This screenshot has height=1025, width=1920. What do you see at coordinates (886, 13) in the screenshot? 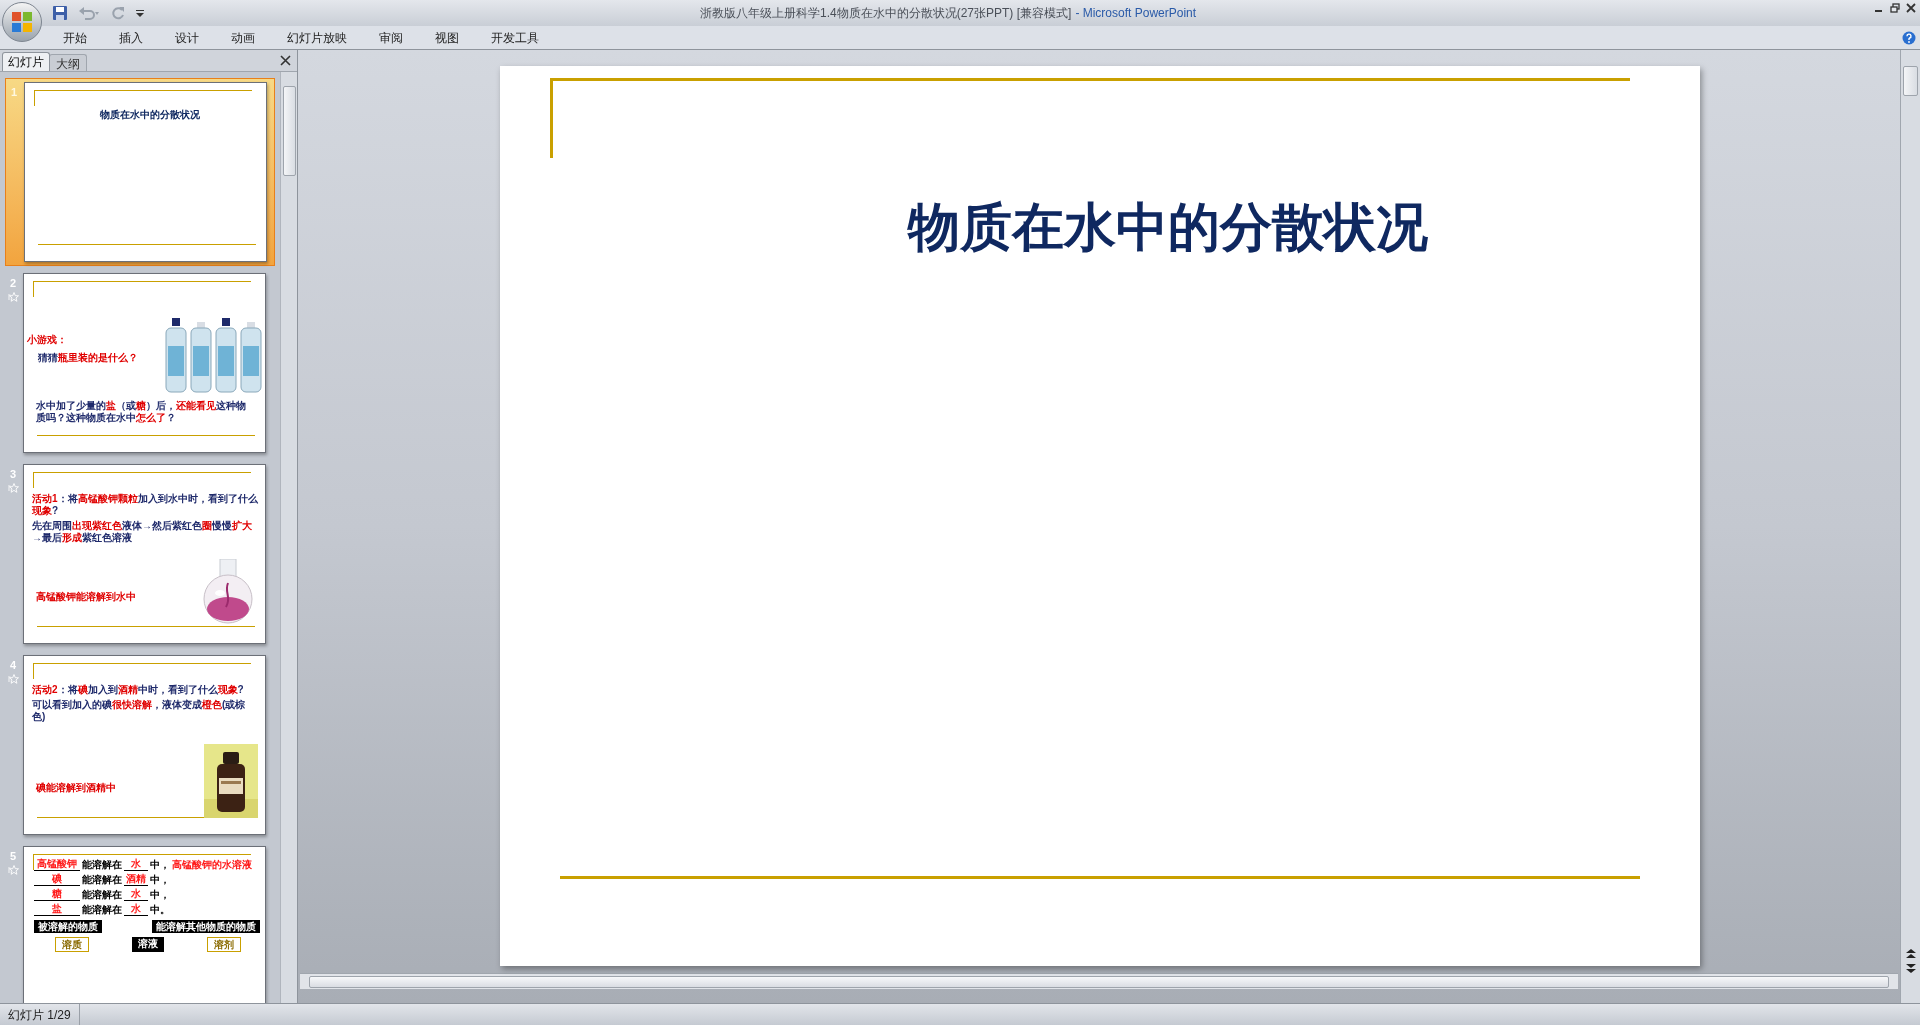
I see `window-title: 浙教版八年级上册科学1.4物质在水中的分散状况(27张PPT) [兼容模式]` at bounding box center [886, 13].